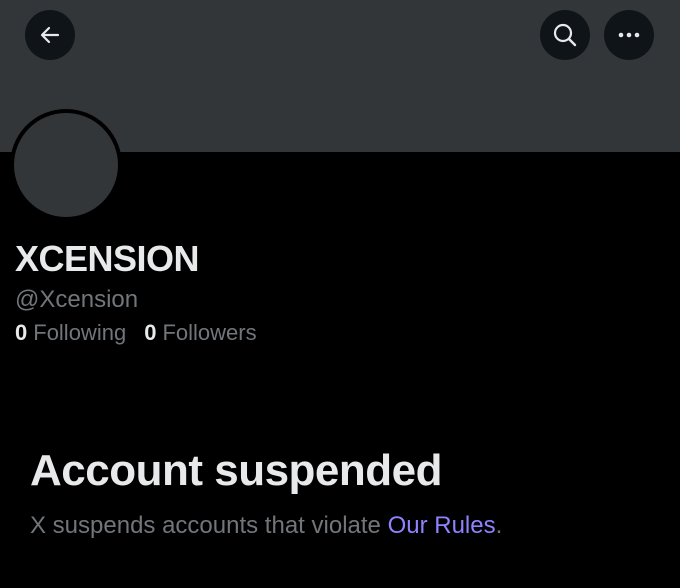  I want to click on followers-link: 0 Followers, so click(200, 333).